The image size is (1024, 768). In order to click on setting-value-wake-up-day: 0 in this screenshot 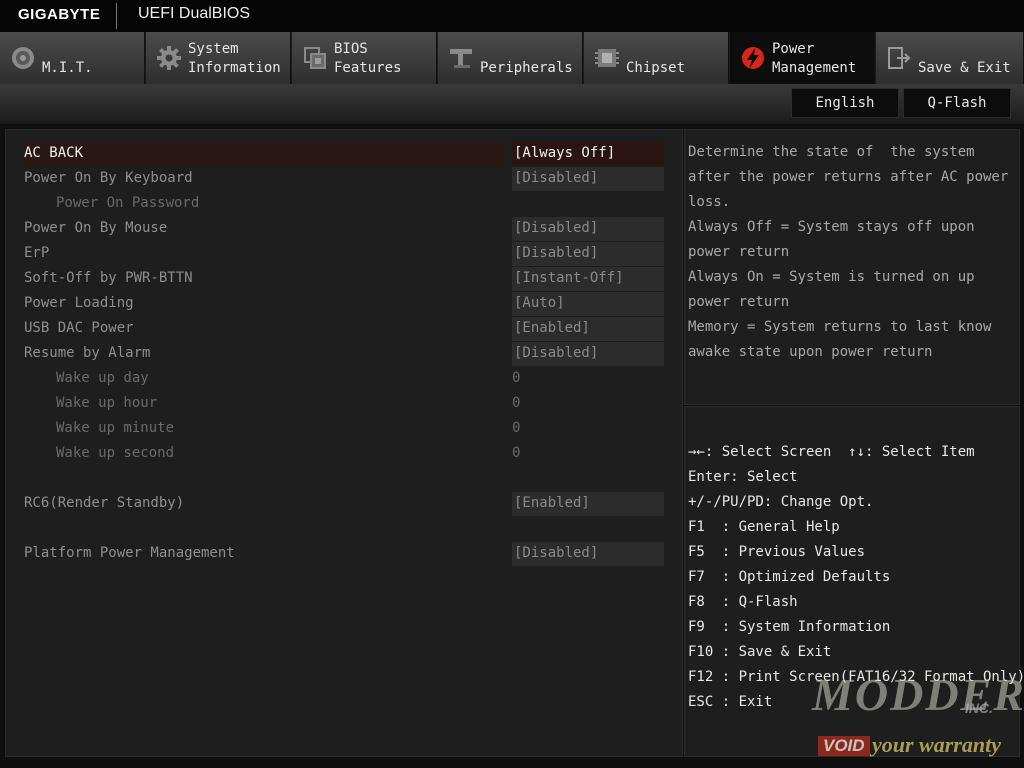, I will do `click(516, 378)`.